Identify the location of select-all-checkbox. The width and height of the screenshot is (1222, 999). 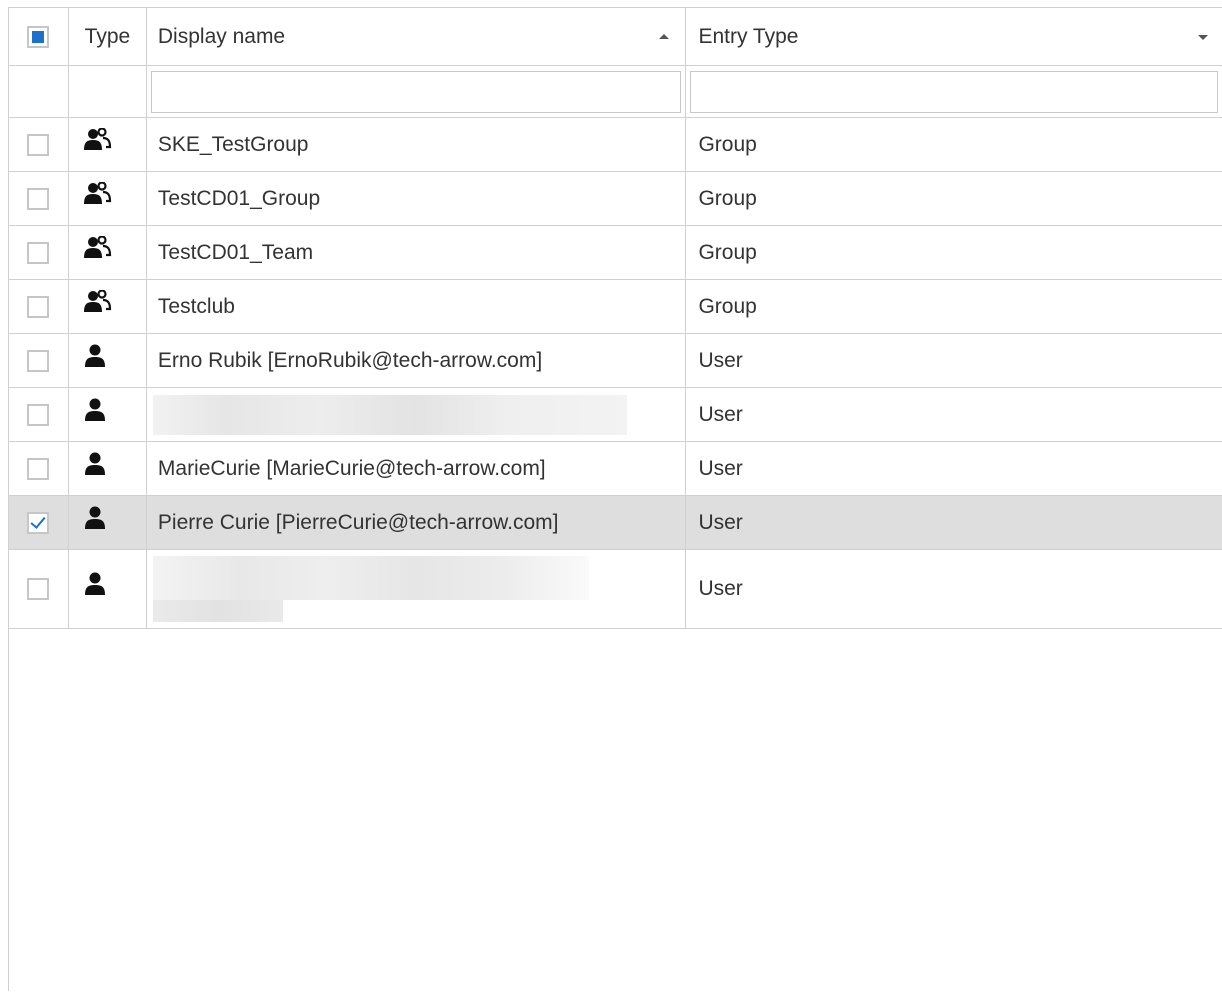
(38, 36).